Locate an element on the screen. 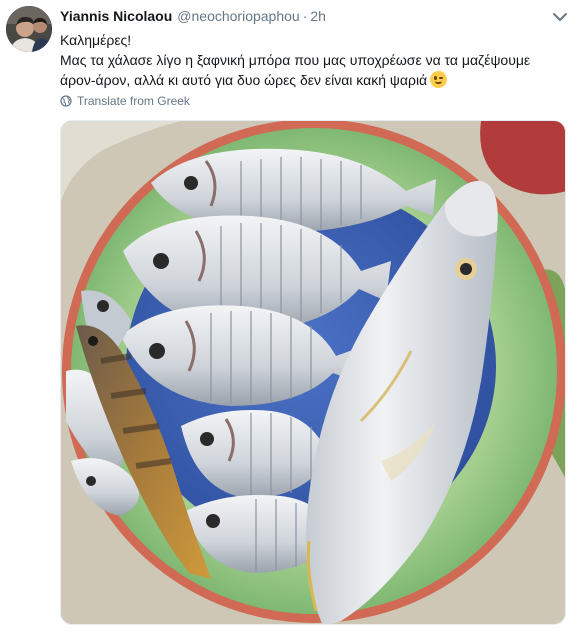 The width and height of the screenshot is (578, 635). globe-icon is located at coordinates (66, 101).